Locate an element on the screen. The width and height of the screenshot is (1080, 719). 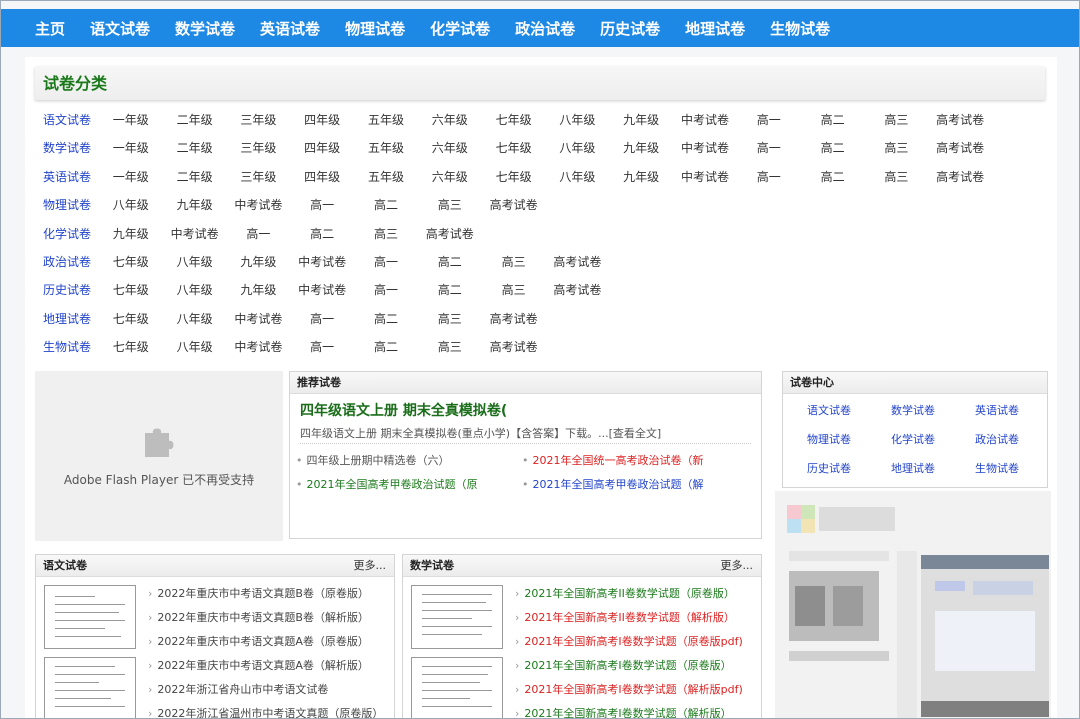
center-subject-link: 化学试卷 is located at coordinates (913, 439).